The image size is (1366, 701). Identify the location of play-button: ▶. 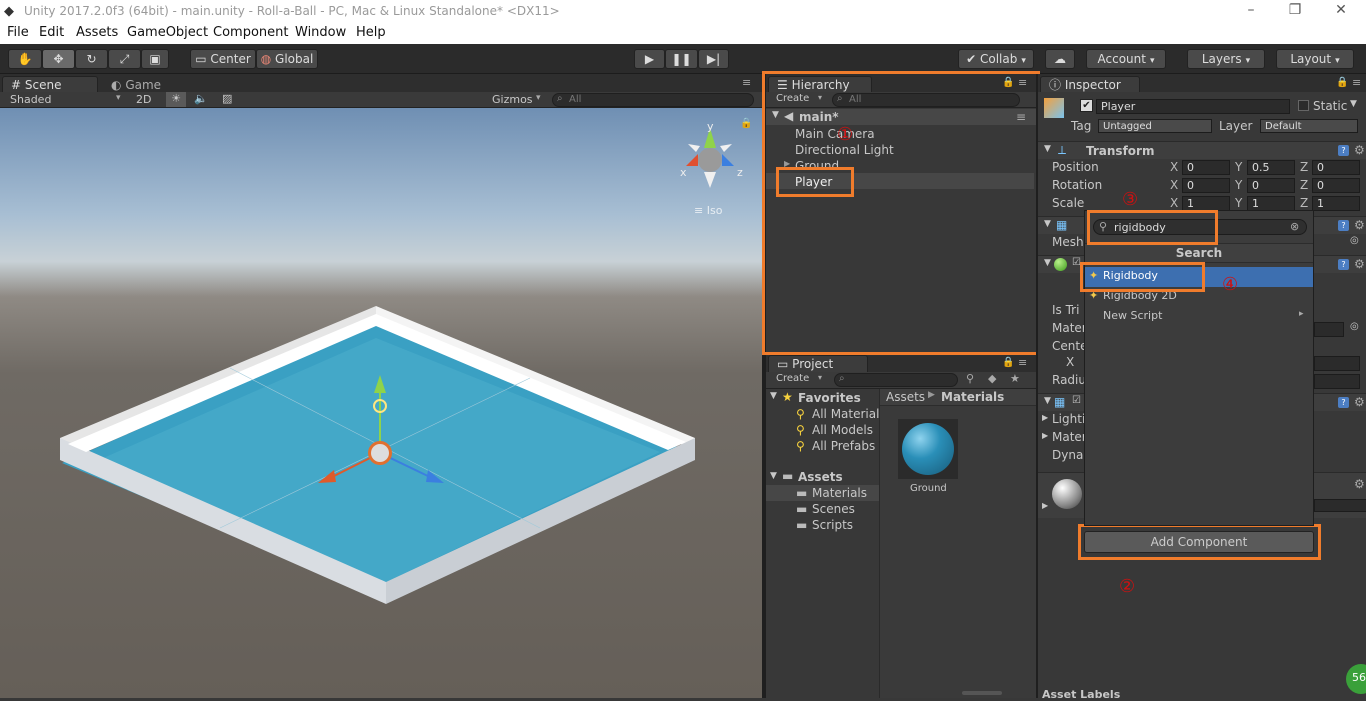
(649, 59).